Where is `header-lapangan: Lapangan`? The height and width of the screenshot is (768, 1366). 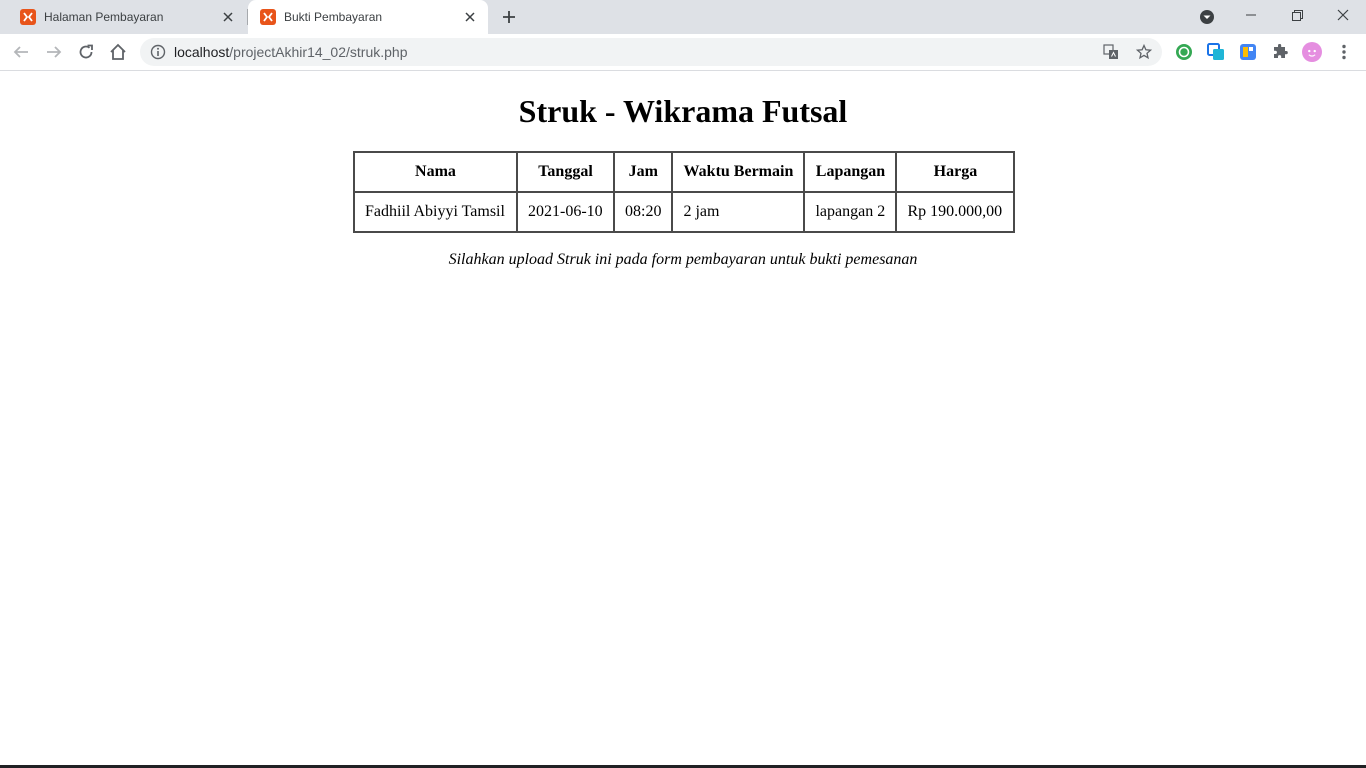
header-lapangan: Lapangan is located at coordinates (850, 172).